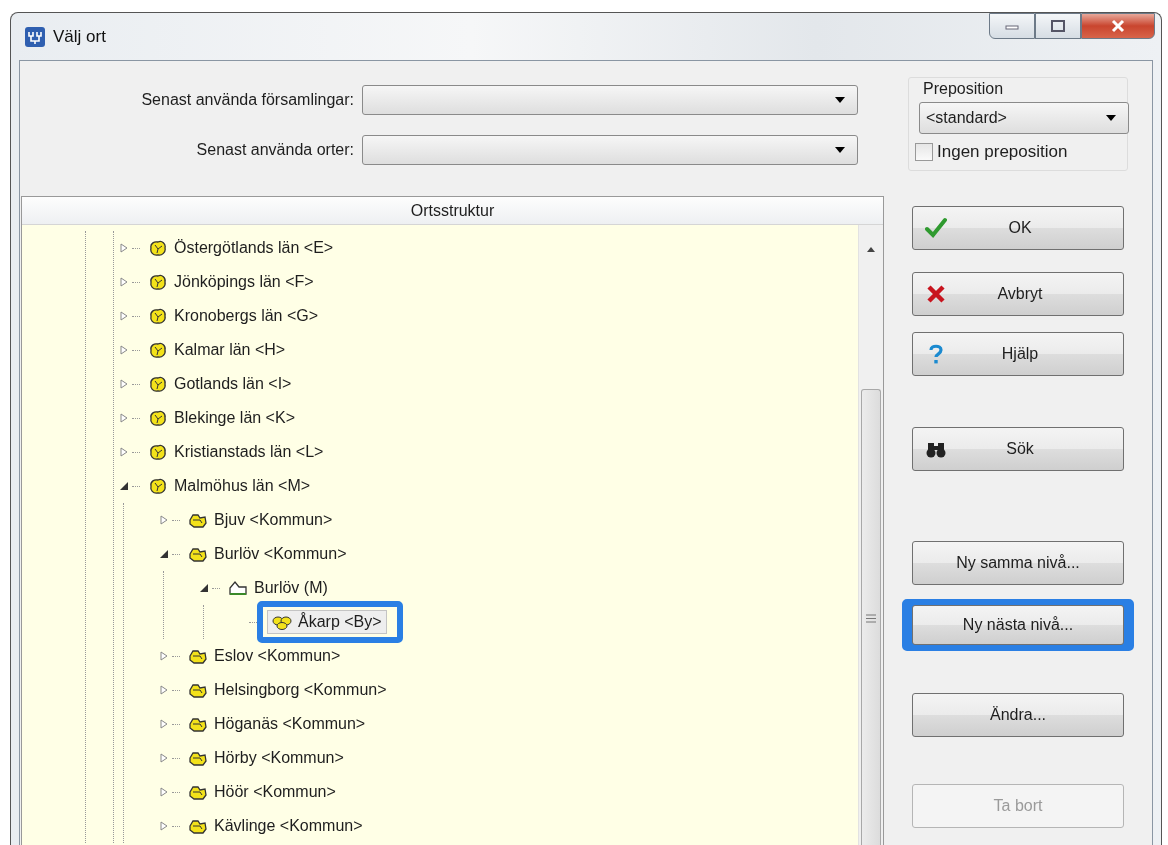  What do you see at coordinates (35, 36) in the screenshot?
I see `app-icon` at bounding box center [35, 36].